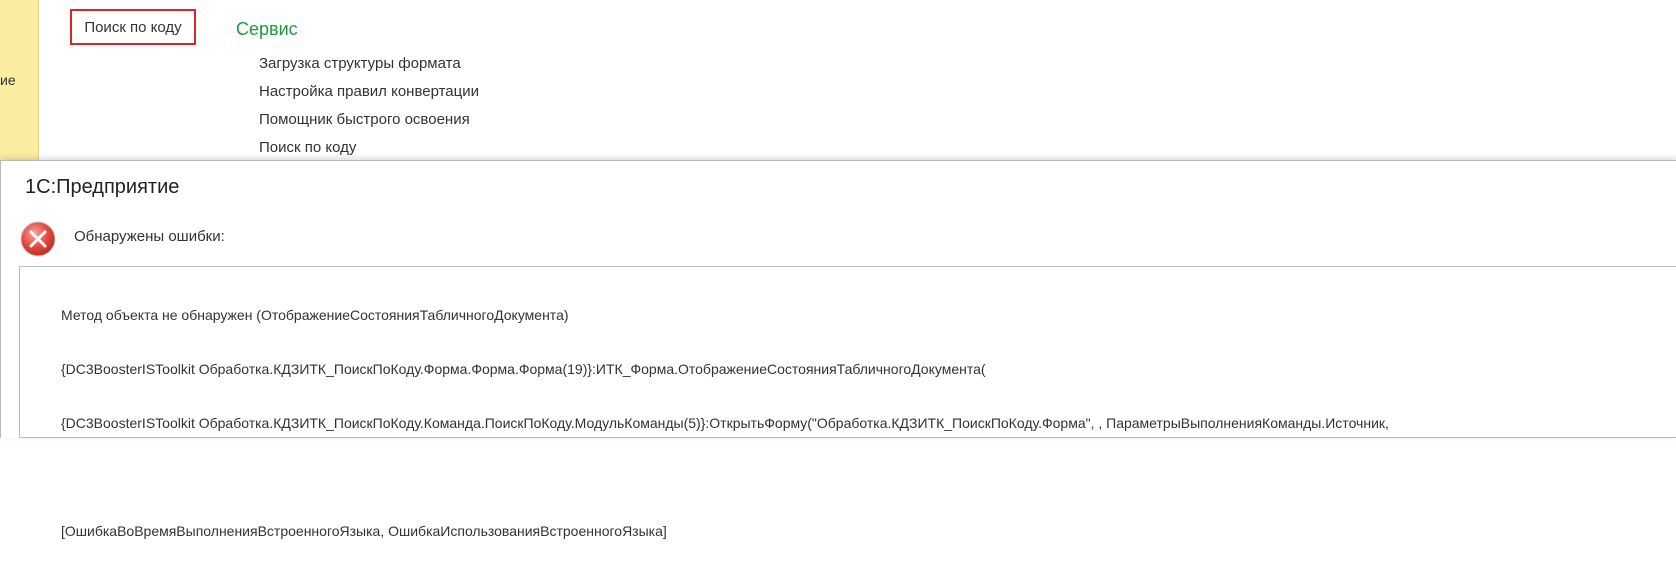  What do you see at coordinates (369, 125) in the screenshot?
I see `service-item-quick-start-assistant: Помощник быстрого освоения` at bounding box center [369, 125].